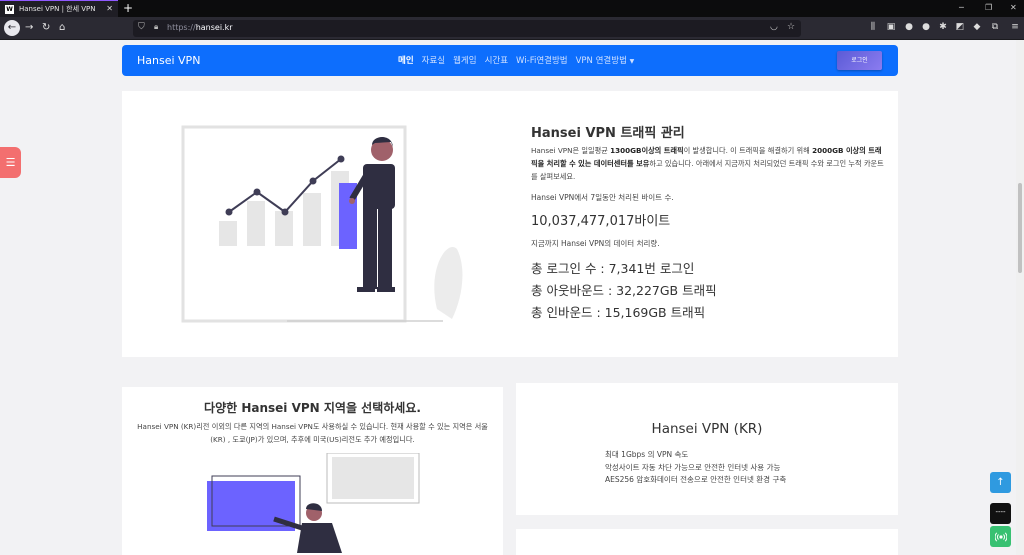 This screenshot has height=555, width=1024. I want to click on next-region-card, so click(707, 542).